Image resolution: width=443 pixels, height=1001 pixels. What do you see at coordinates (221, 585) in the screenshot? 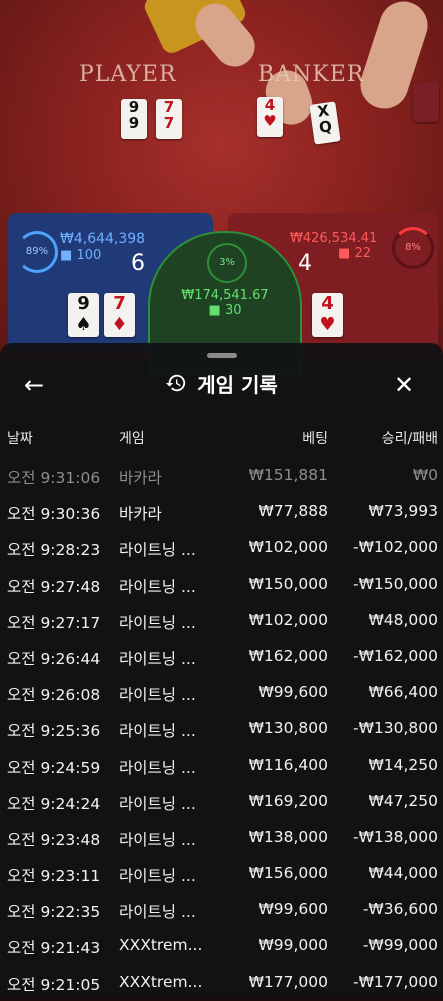
I see `history-row: 오전 9:27:48 라이트닝 ... ₩150,000 -₩150,000` at bounding box center [221, 585].